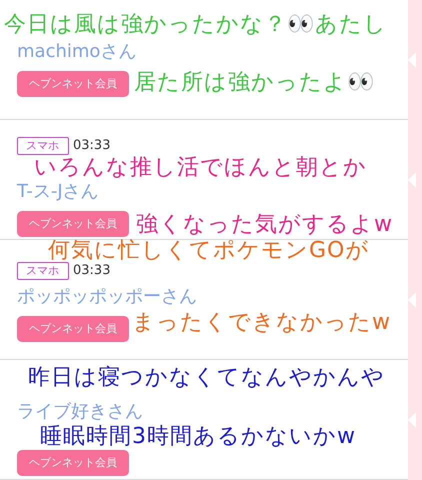 This screenshot has height=480, width=422. What do you see at coordinates (261, 323) in the screenshot?
I see `overlay-caption: まったくできなかったw` at bounding box center [261, 323].